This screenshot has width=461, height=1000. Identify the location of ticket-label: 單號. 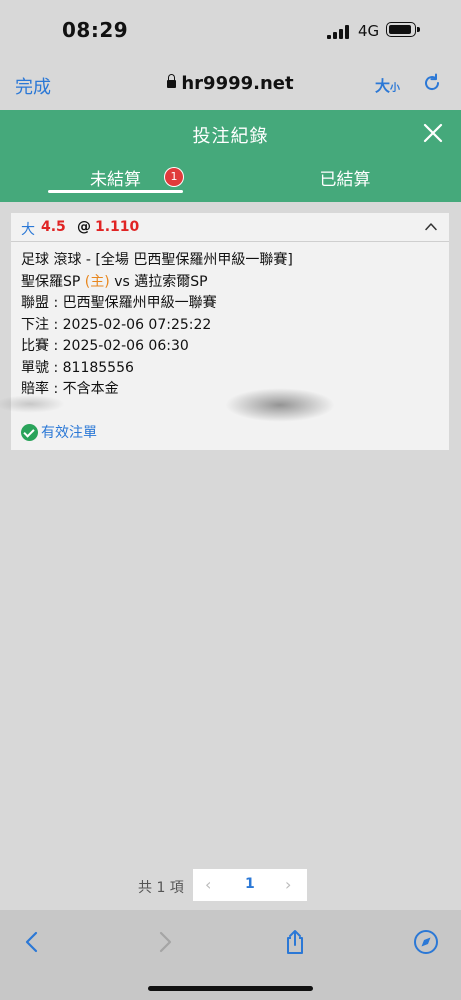
(35, 367).